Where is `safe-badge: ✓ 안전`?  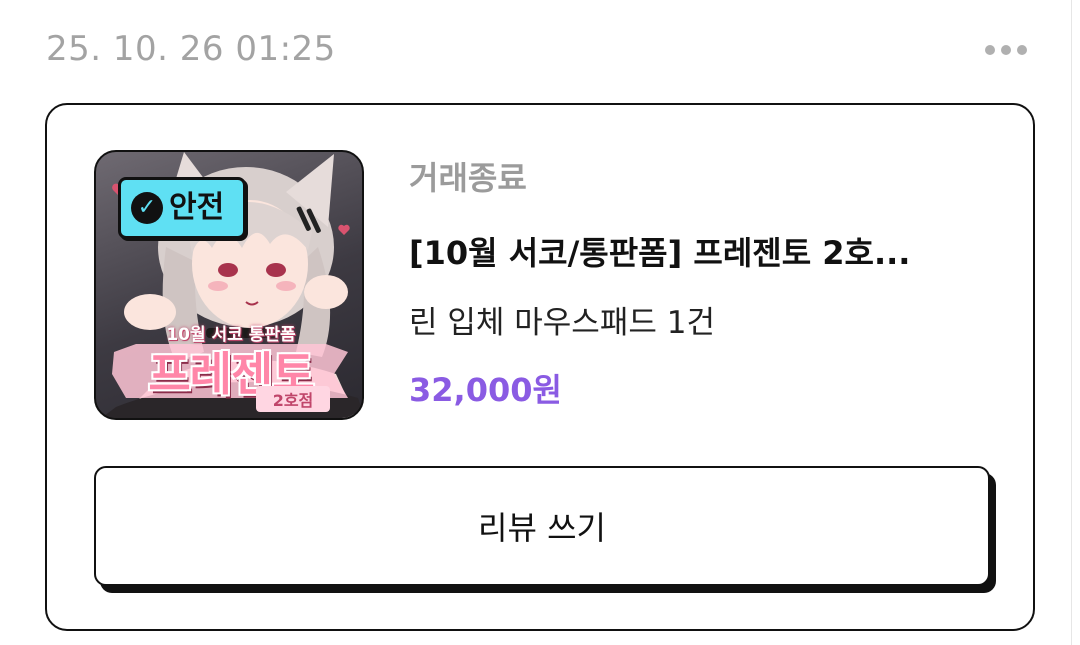 safe-badge: ✓ 안전 is located at coordinates (182, 208).